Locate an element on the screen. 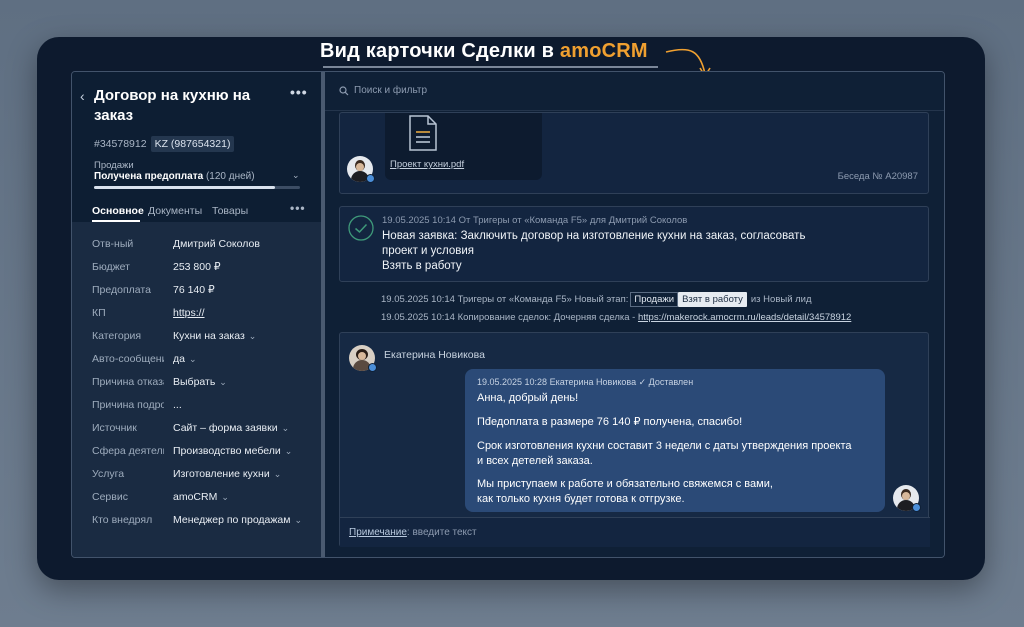 This screenshot has width=1024, height=627. field-value-text: Дмитрий Соколов is located at coordinates (216, 244).